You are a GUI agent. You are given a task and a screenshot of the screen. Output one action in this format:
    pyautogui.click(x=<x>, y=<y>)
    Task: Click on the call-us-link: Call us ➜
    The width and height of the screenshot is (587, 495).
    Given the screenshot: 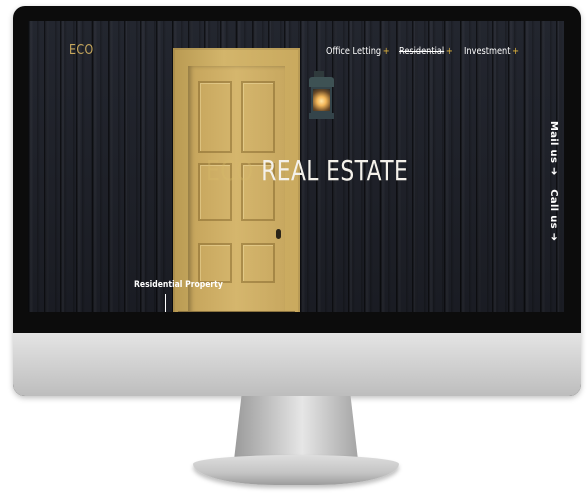 What is the action you would take?
    pyautogui.click(x=553, y=215)
    